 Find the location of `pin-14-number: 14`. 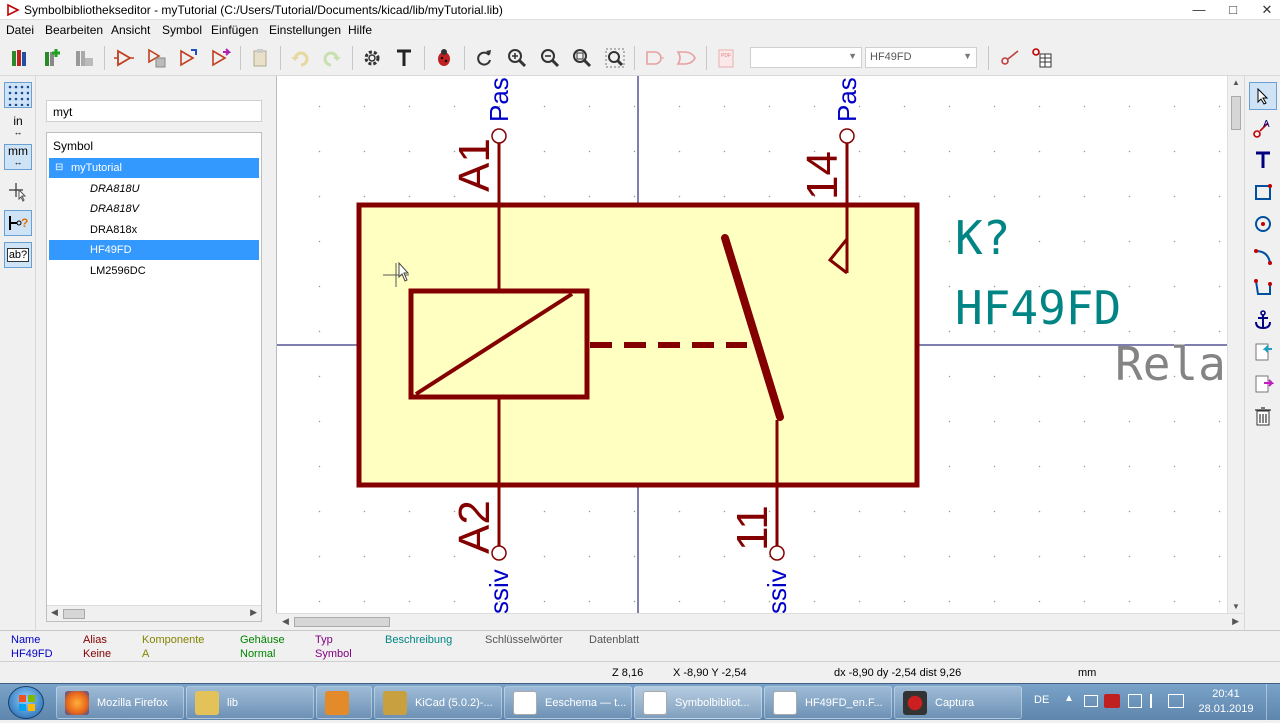

pin-14-number: 14 is located at coordinates (822, 175).